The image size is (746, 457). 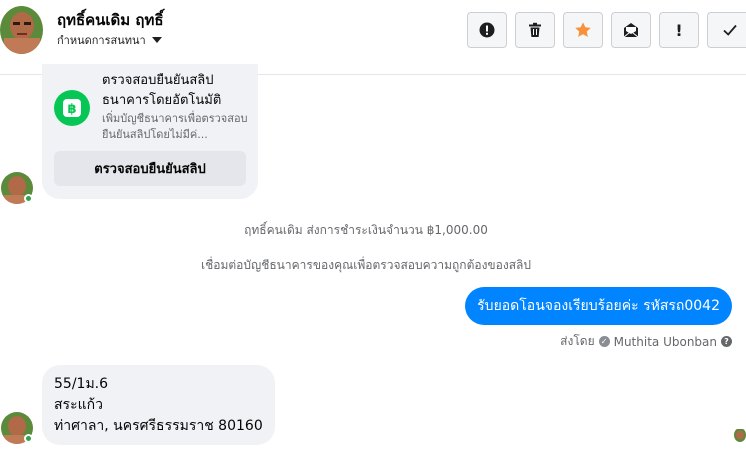 What do you see at coordinates (158, 426) in the screenshot?
I see `address-line: ท่าศาลา, นครศรีธรรมราช 80160` at bounding box center [158, 426].